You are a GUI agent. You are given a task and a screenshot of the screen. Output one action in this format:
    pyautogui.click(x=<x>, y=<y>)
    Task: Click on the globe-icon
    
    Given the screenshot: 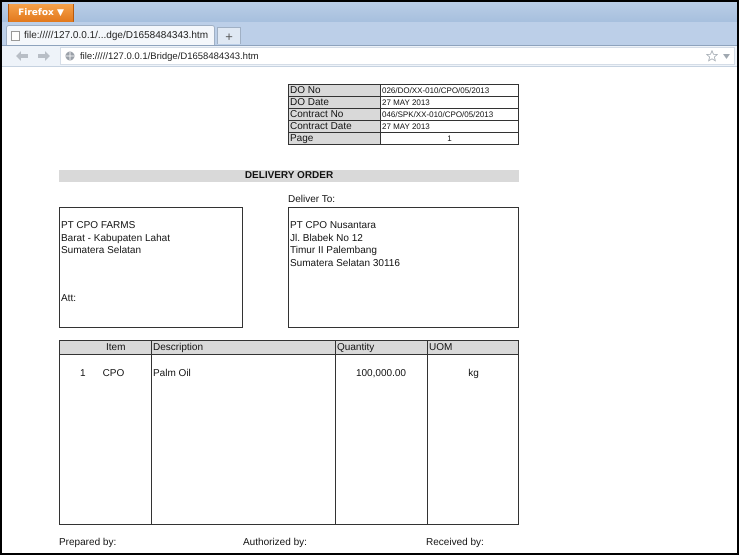 What is the action you would take?
    pyautogui.click(x=70, y=56)
    